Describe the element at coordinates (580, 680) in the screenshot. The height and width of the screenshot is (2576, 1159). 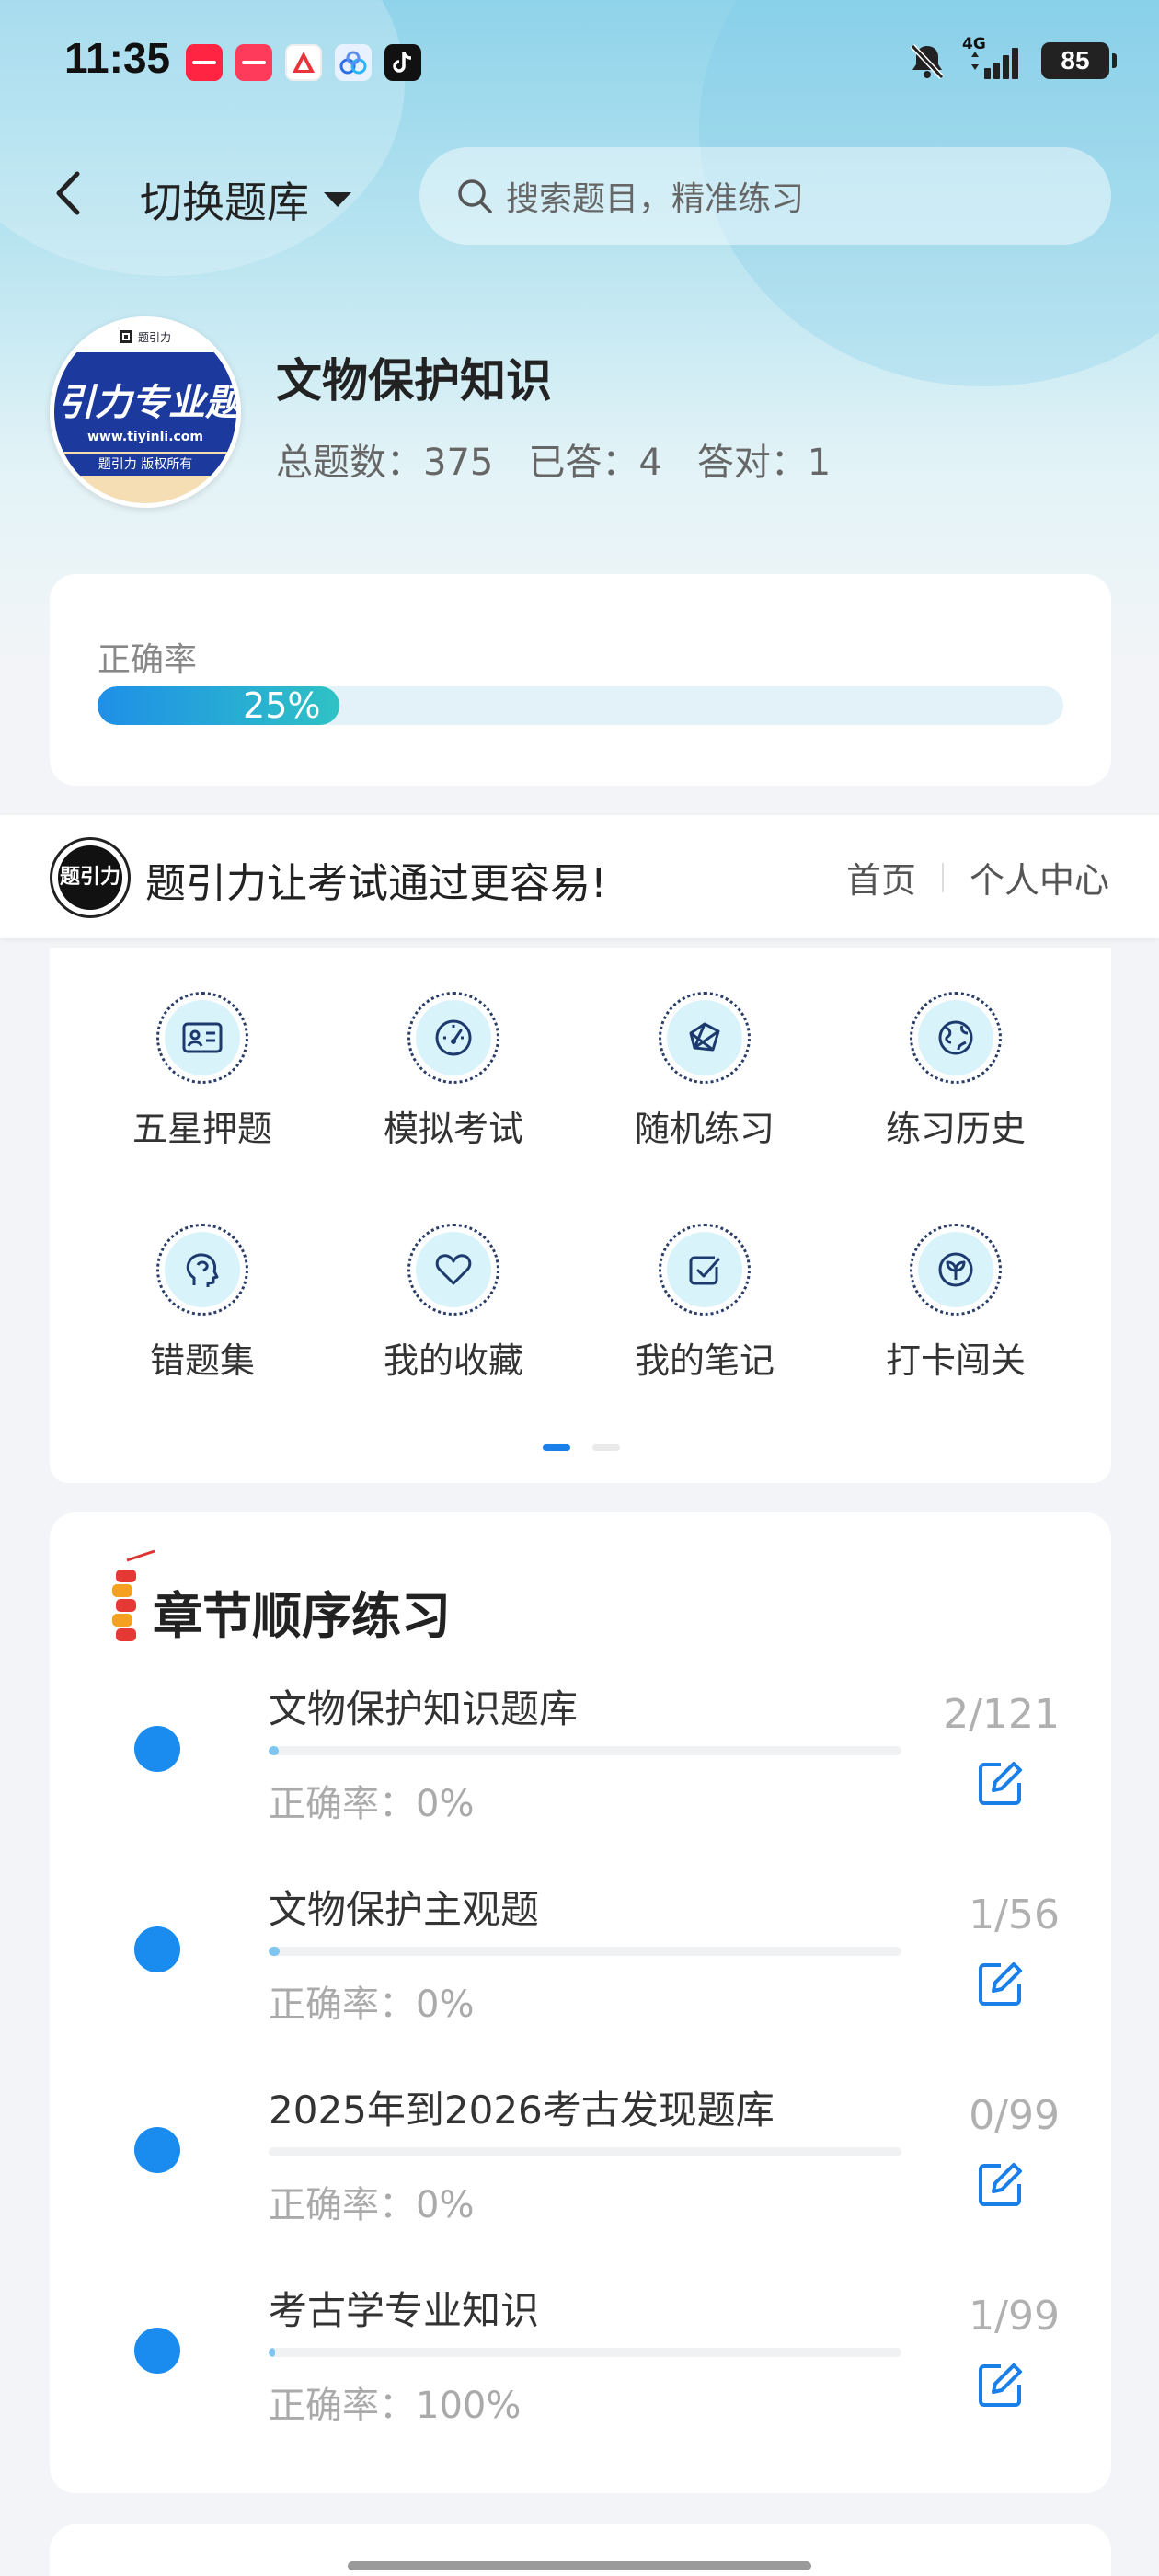
I see `accuracy-card: 正确率 25%` at that location.